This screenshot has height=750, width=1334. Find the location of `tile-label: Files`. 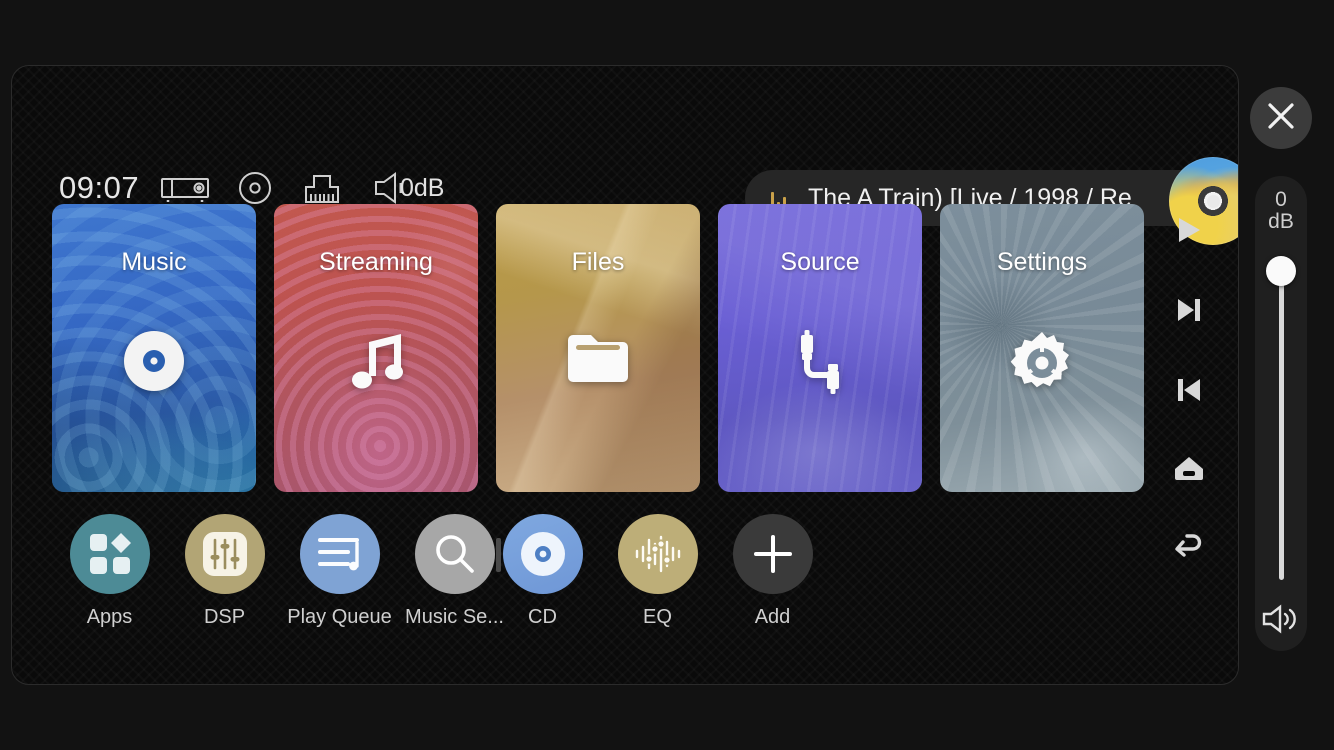

tile-label: Files is located at coordinates (598, 262).